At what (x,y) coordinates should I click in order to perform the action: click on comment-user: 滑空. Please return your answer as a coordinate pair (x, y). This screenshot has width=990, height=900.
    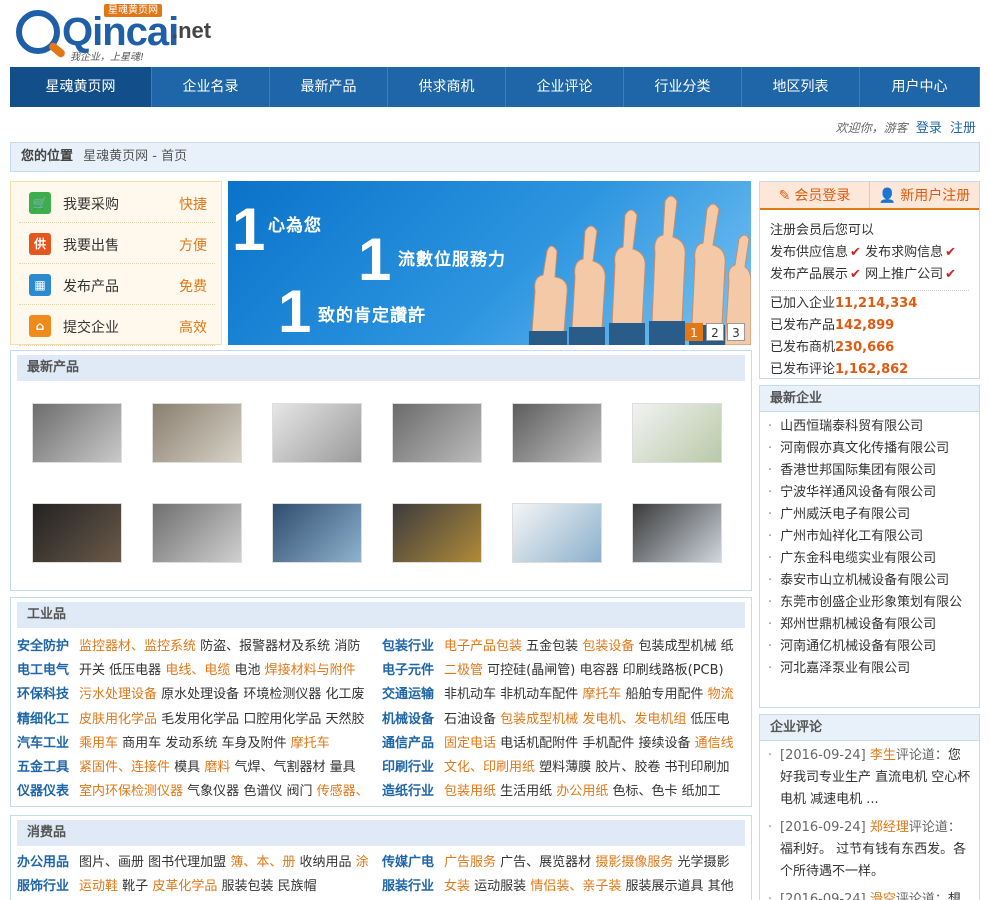
    Looking at the image, I should click on (883, 896).